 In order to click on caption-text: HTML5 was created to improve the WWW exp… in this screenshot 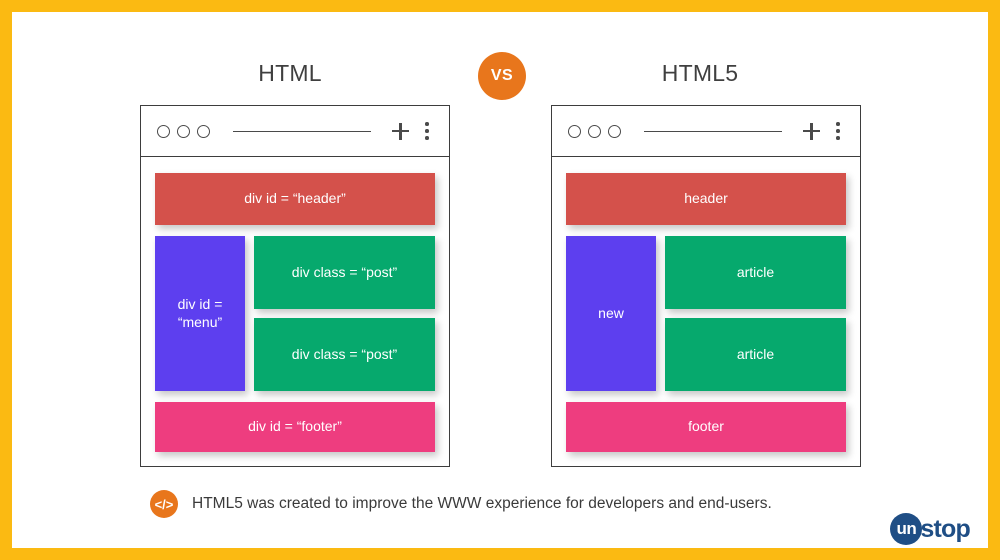, I will do `click(482, 503)`.